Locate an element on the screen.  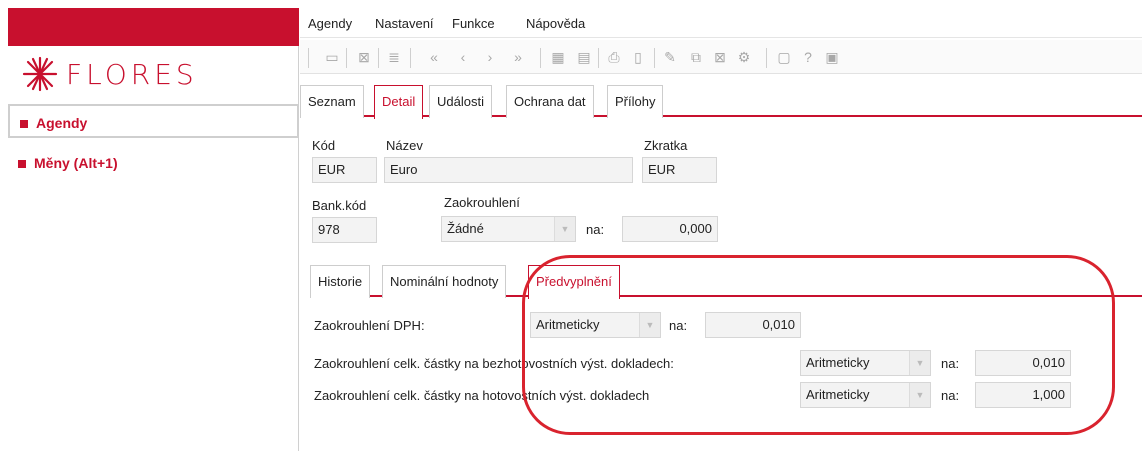
info-icon: ▢ is located at coordinates (784, 57).